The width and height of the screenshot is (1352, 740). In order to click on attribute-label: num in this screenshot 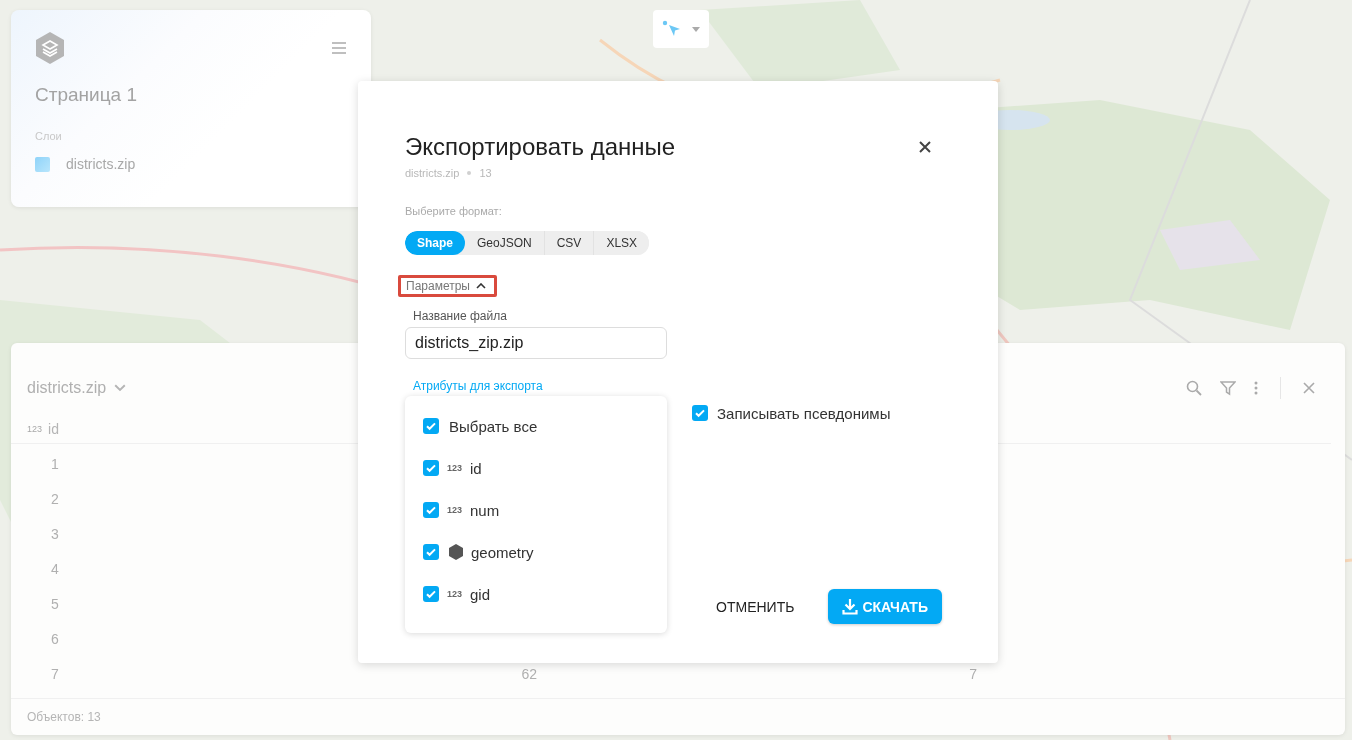, I will do `click(485, 510)`.